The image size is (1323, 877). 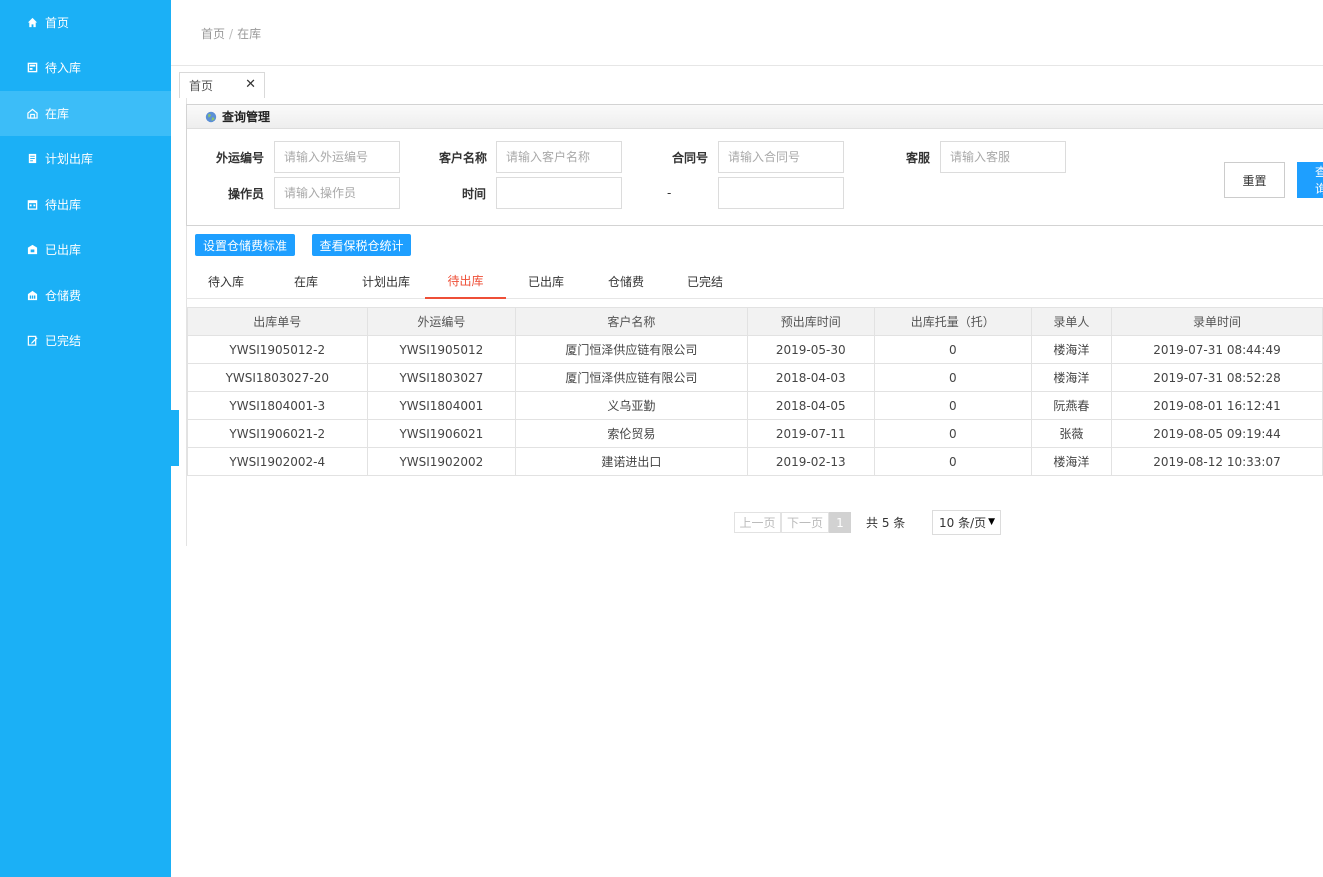 What do you see at coordinates (1071, 433) in the screenshot?
I see `table-cell: 张薇` at bounding box center [1071, 433].